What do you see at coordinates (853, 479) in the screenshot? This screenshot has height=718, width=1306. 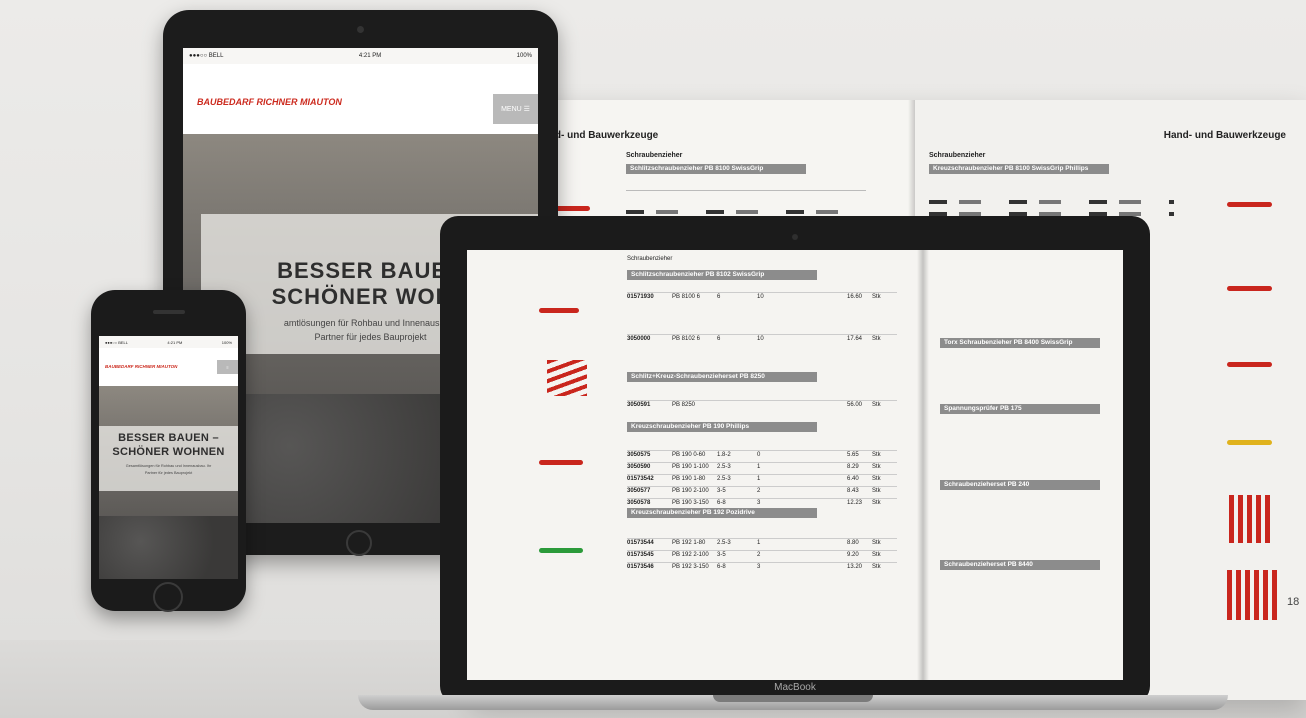 I see `table-cell: 6.40` at bounding box center [853, 479].